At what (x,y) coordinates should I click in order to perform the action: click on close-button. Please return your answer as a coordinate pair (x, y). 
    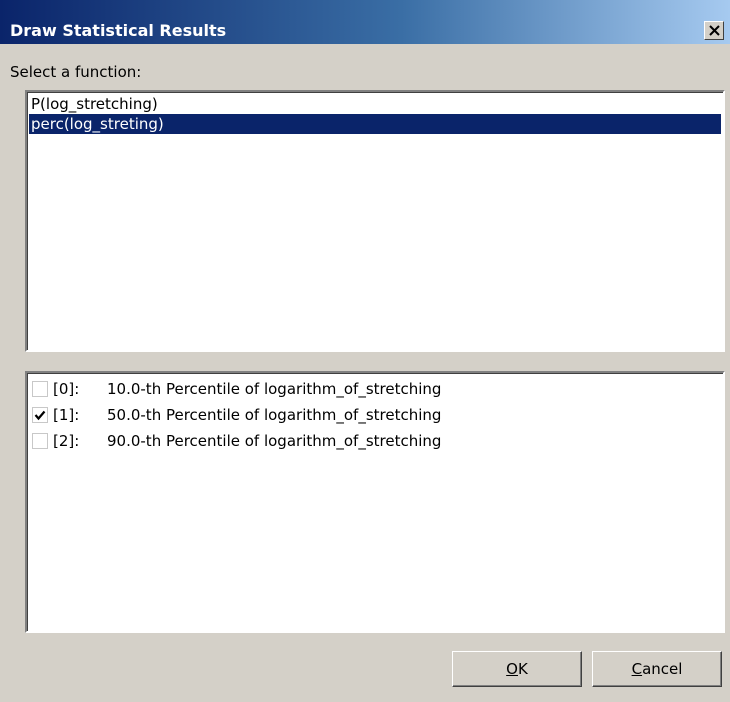
    Looking at the image, I should click on (714, 30).